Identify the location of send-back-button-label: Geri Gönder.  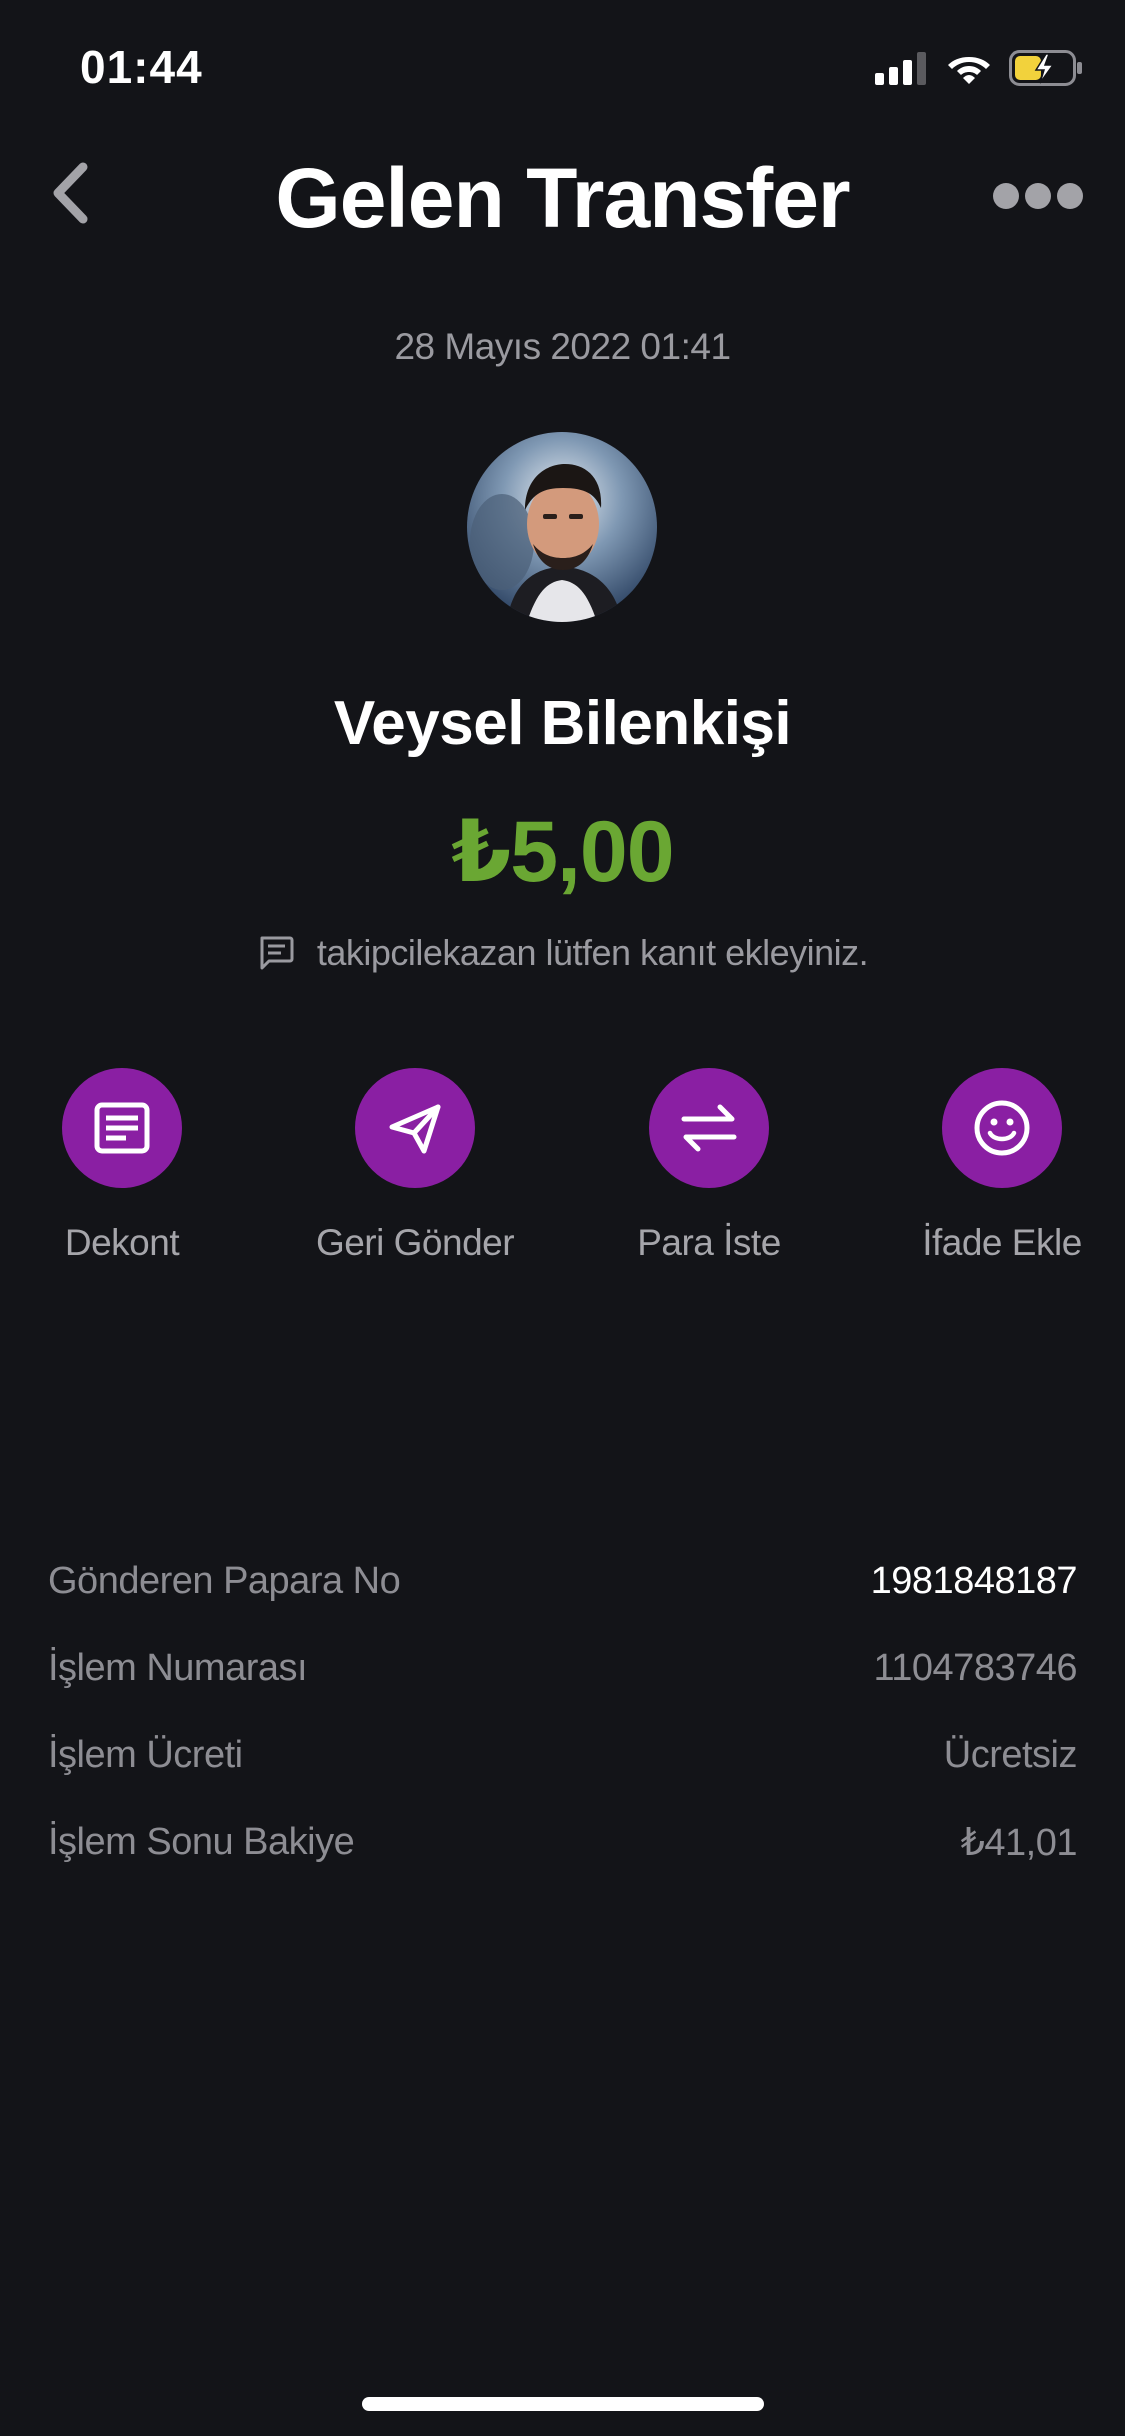
(415, 1242).